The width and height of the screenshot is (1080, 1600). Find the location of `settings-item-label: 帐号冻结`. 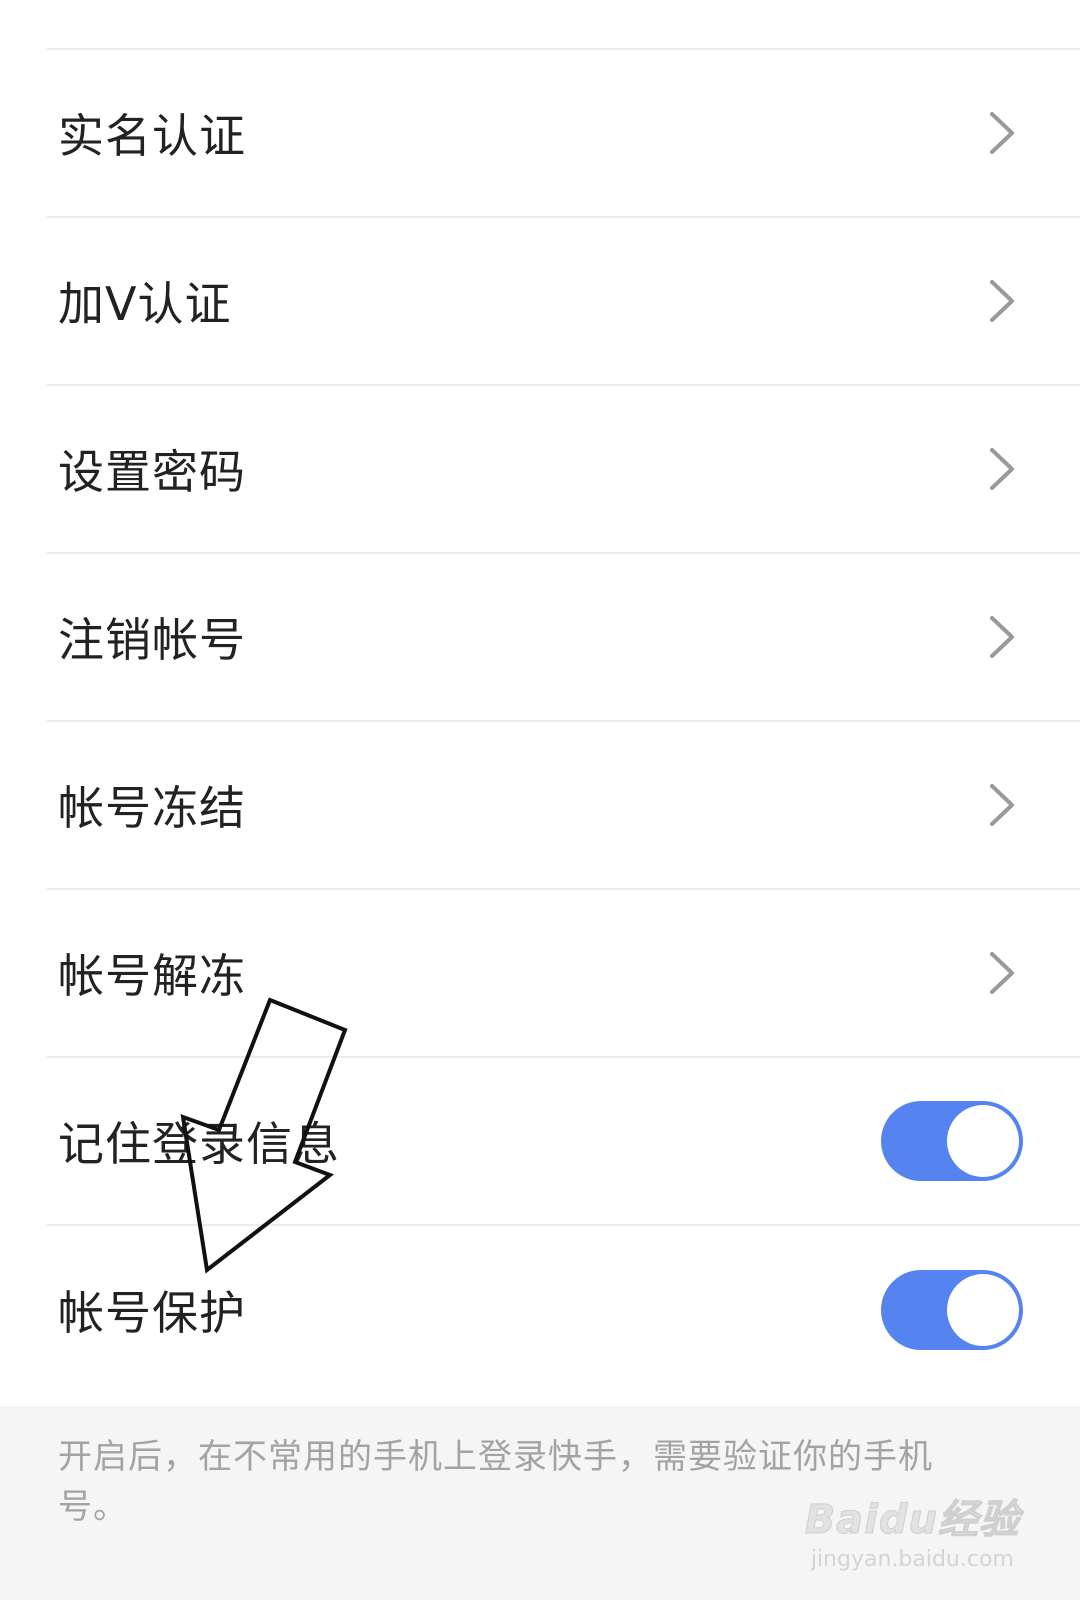

settings-item-label: 帐号冻结 is located at coordinates (152, 808).